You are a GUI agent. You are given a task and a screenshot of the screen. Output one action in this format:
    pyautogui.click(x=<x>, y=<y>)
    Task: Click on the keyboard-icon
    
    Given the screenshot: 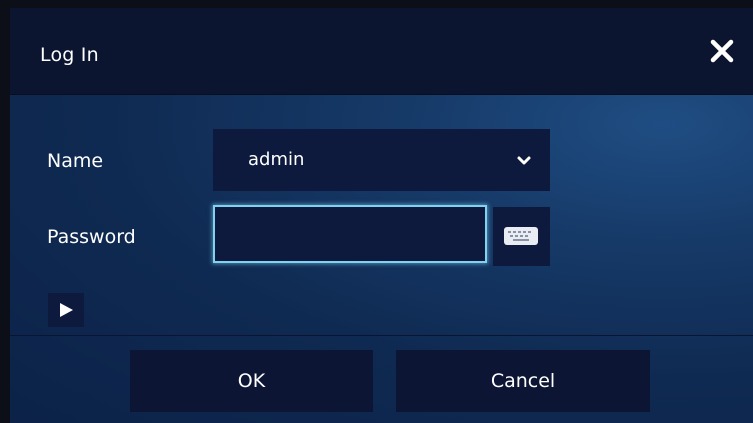 What is the action you would take?
    pyautogui.click(x=521, y=236)
    